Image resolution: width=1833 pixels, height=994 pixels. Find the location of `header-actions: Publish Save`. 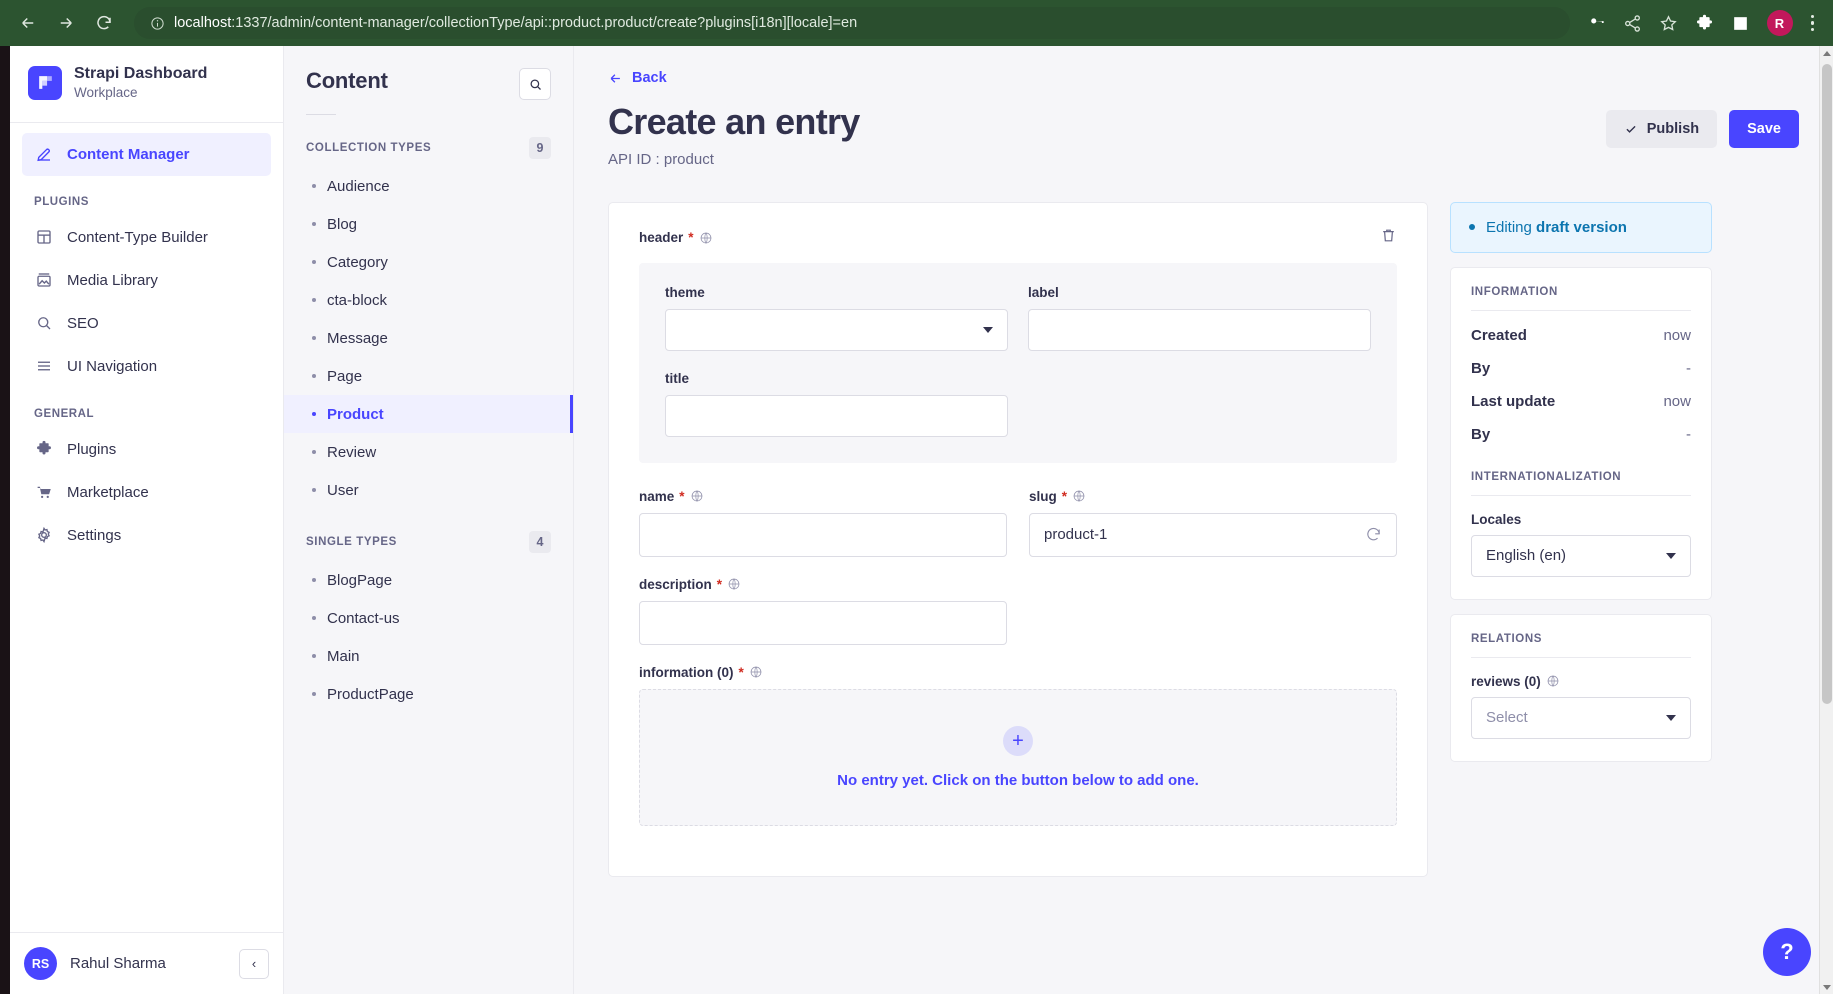

header-actions: Publish Save is located at coordinates (1702, 125).